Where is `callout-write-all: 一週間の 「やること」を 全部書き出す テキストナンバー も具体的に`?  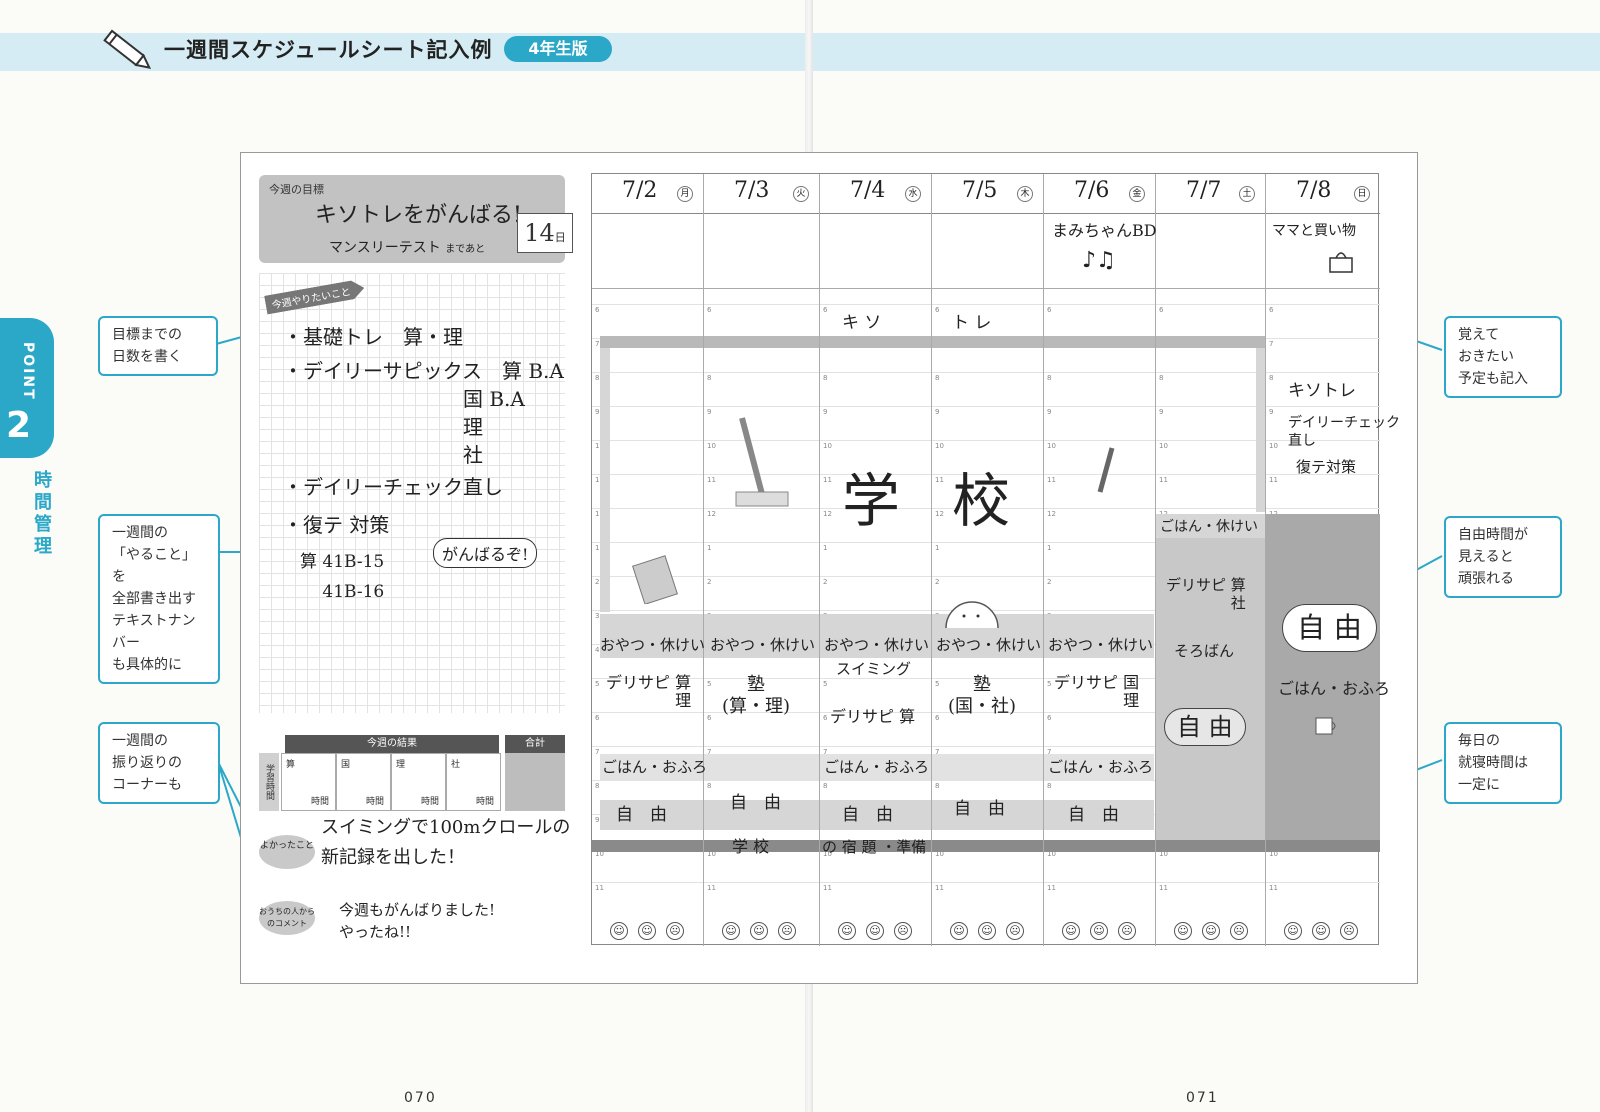
callout-write-all: 一週間の 「やること」を 全部書き出す テキストナンバー も具体的に is located at coordinates (159, 599).